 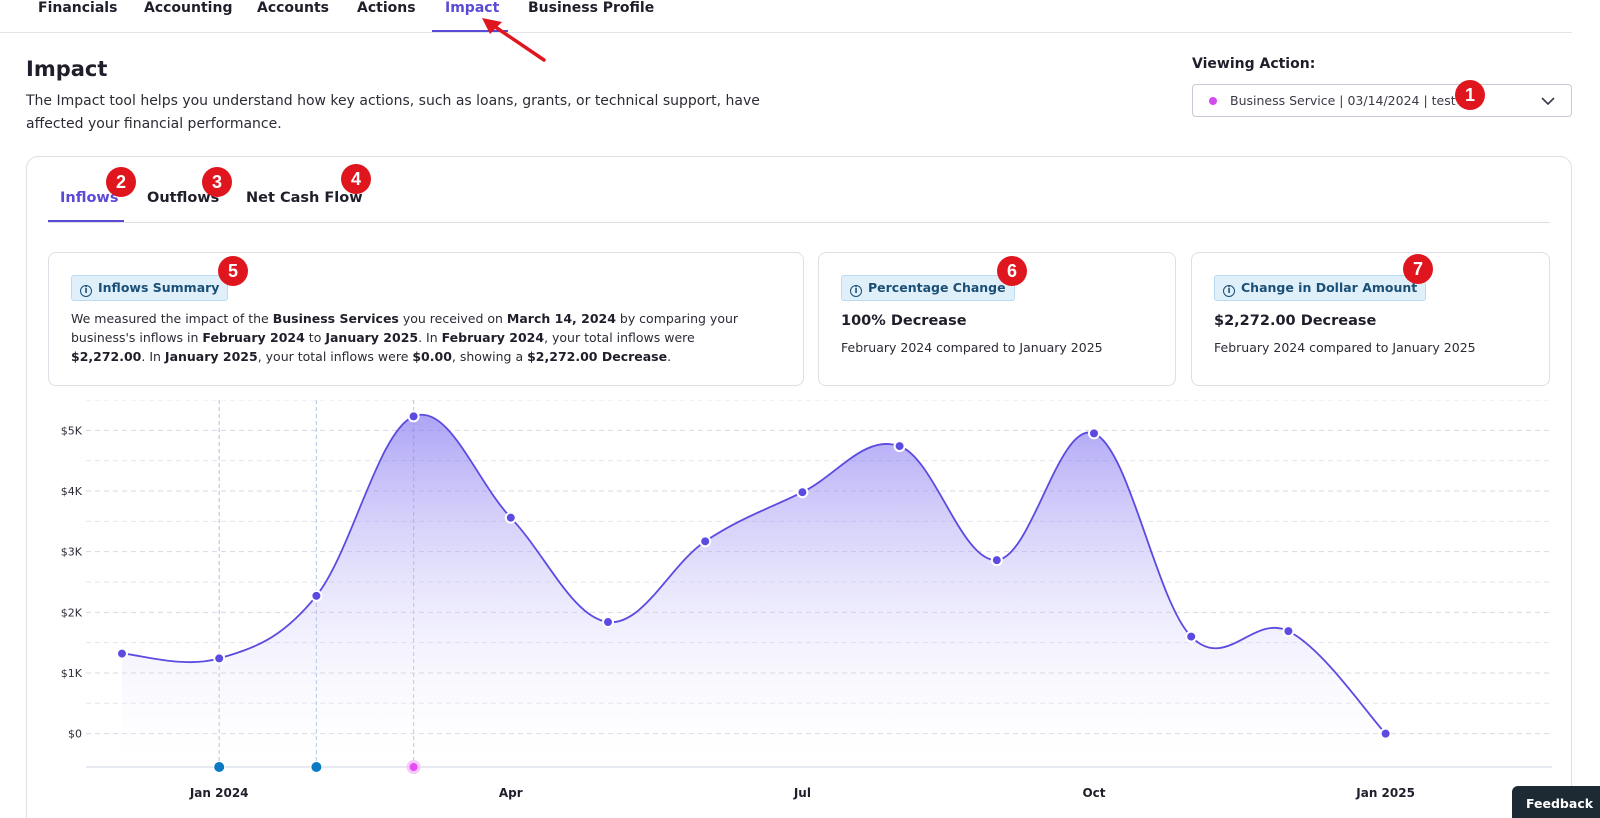 I want to click on summary-segment: to, so click(x=315, y=337).